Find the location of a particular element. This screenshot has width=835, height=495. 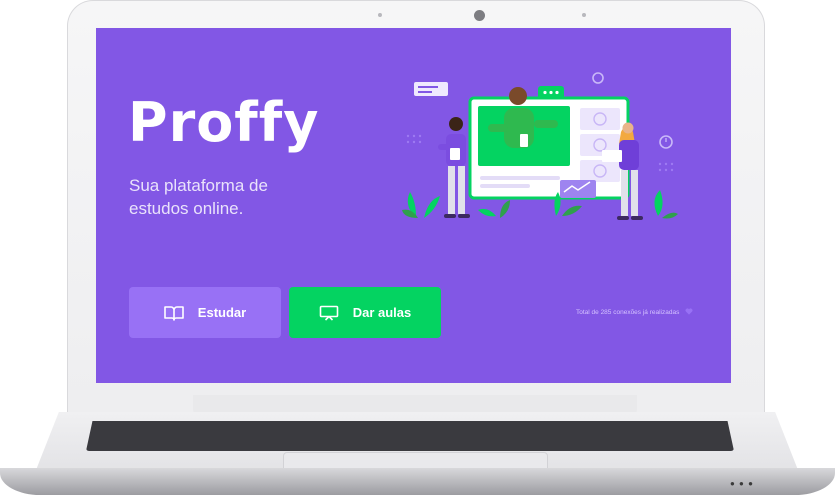

lid-sensor-left is located at coordinates (380, 15).